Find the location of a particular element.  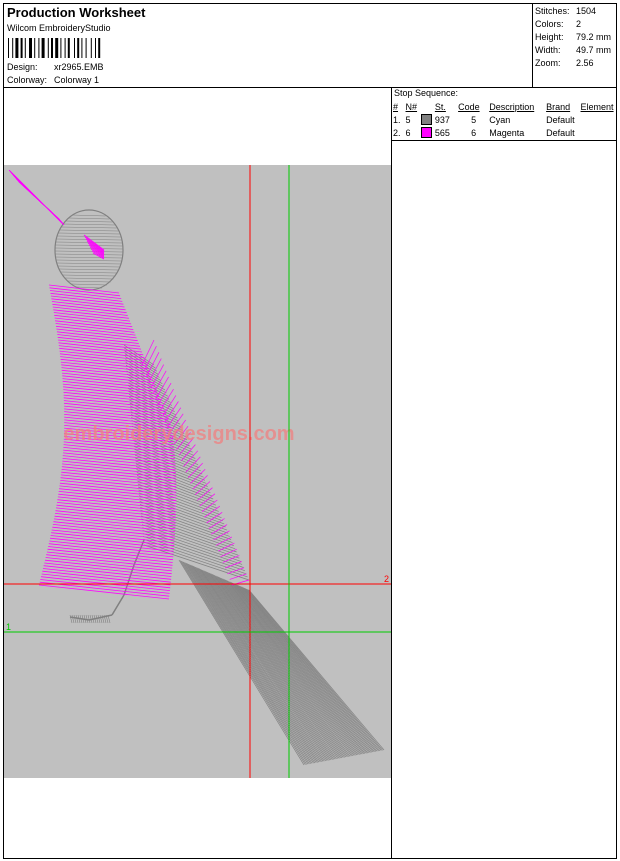

row-n: 6 is located at coordinates (408, 132).